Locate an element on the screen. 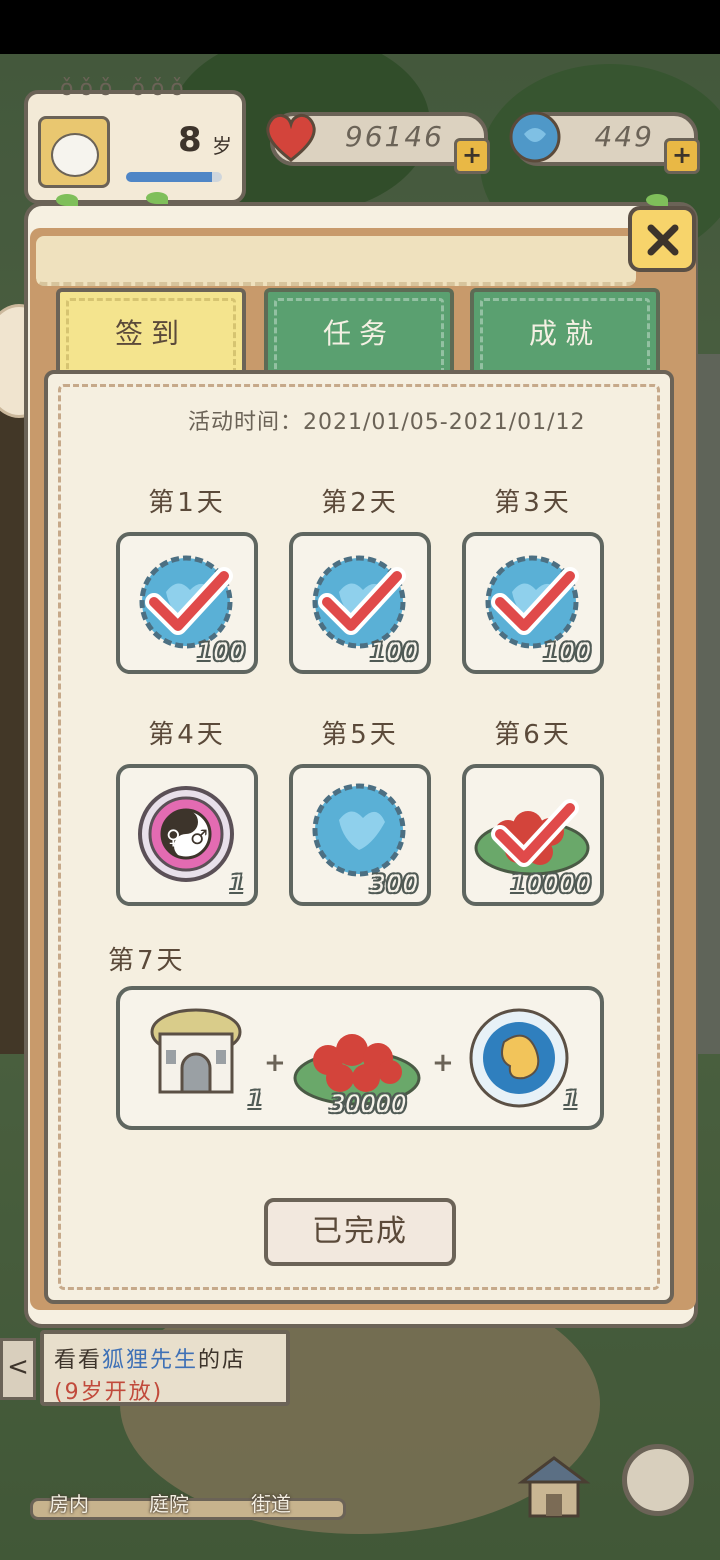 This screenshot has height=1560, width=720. day-label: 第4天 is located at coordinates (187, 735).